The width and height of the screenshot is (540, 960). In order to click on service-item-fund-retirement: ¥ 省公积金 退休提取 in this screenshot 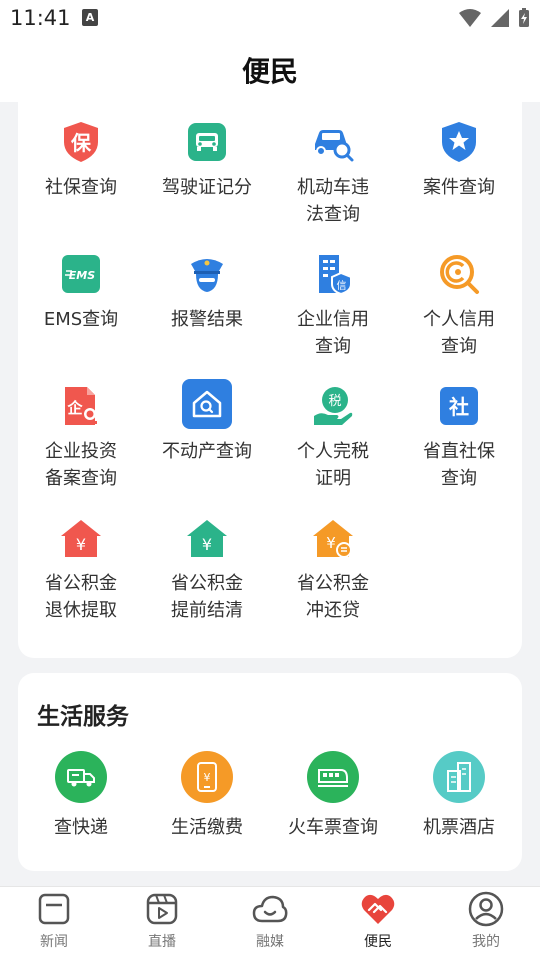, I will do `click(81, 570)`.